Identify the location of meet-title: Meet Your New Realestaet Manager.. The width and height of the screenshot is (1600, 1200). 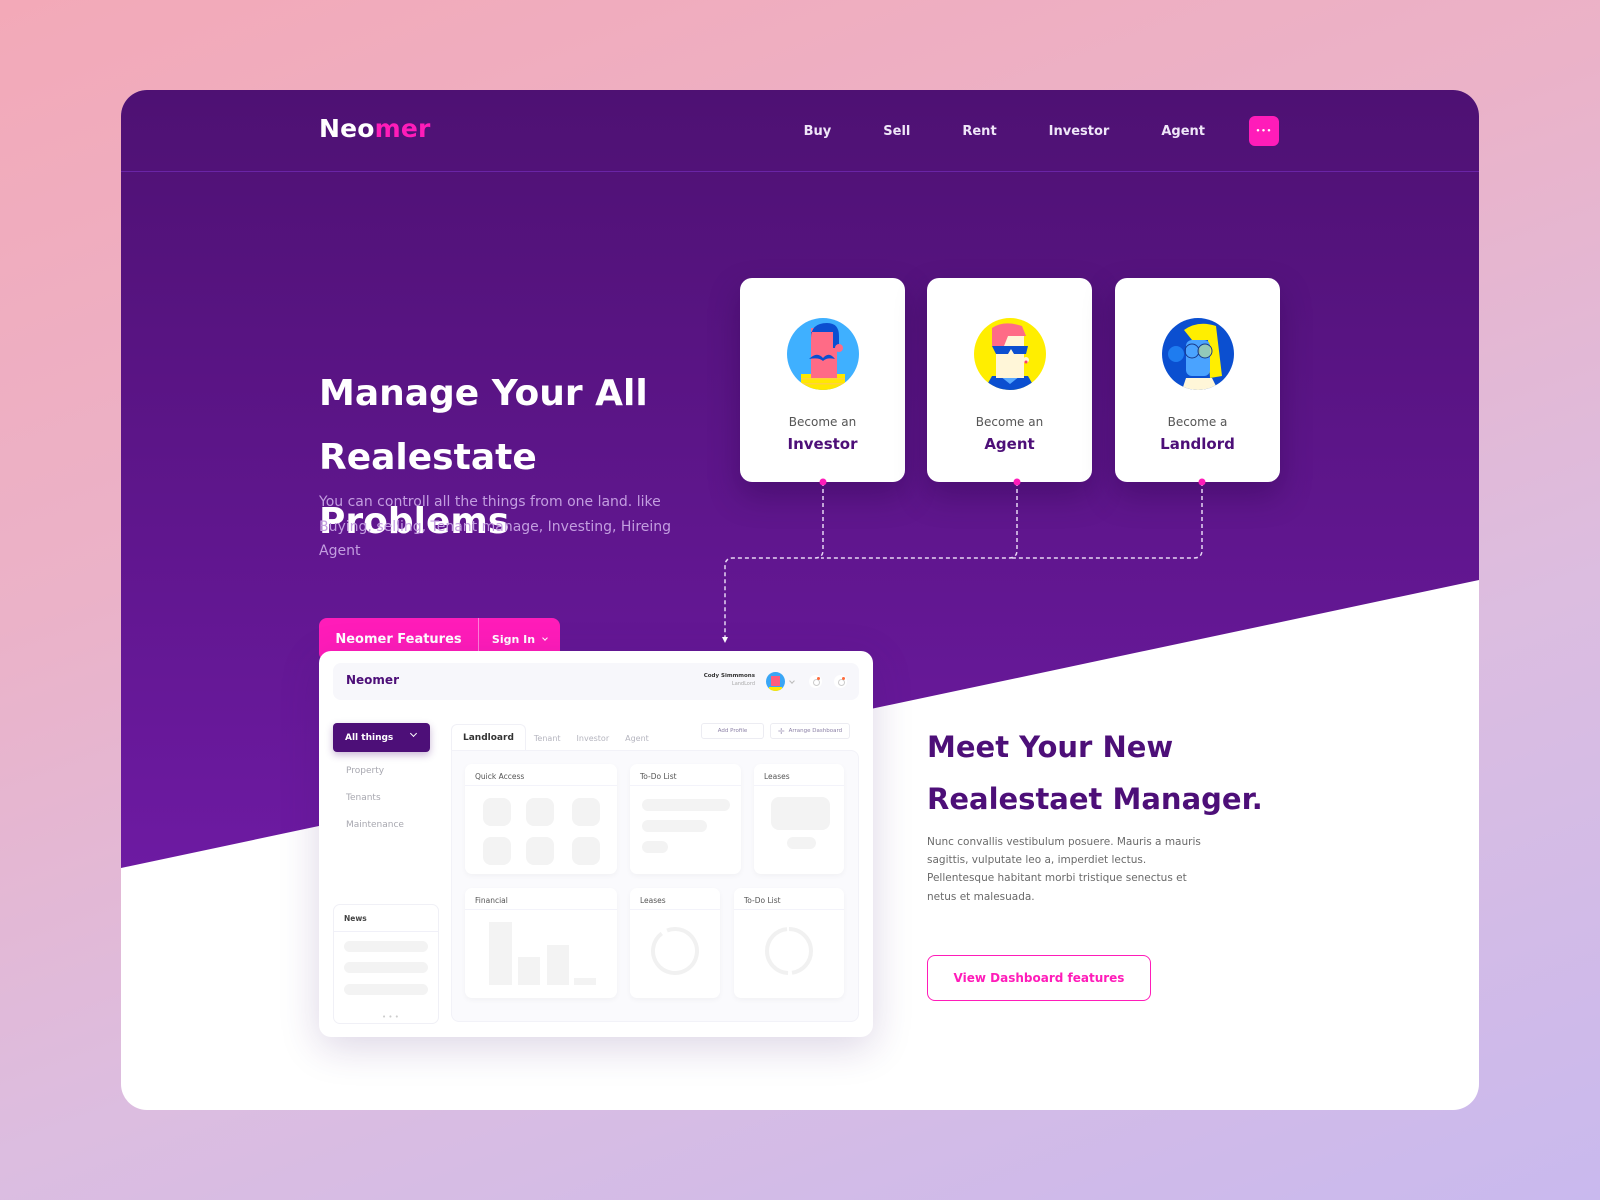
(1127, 773).